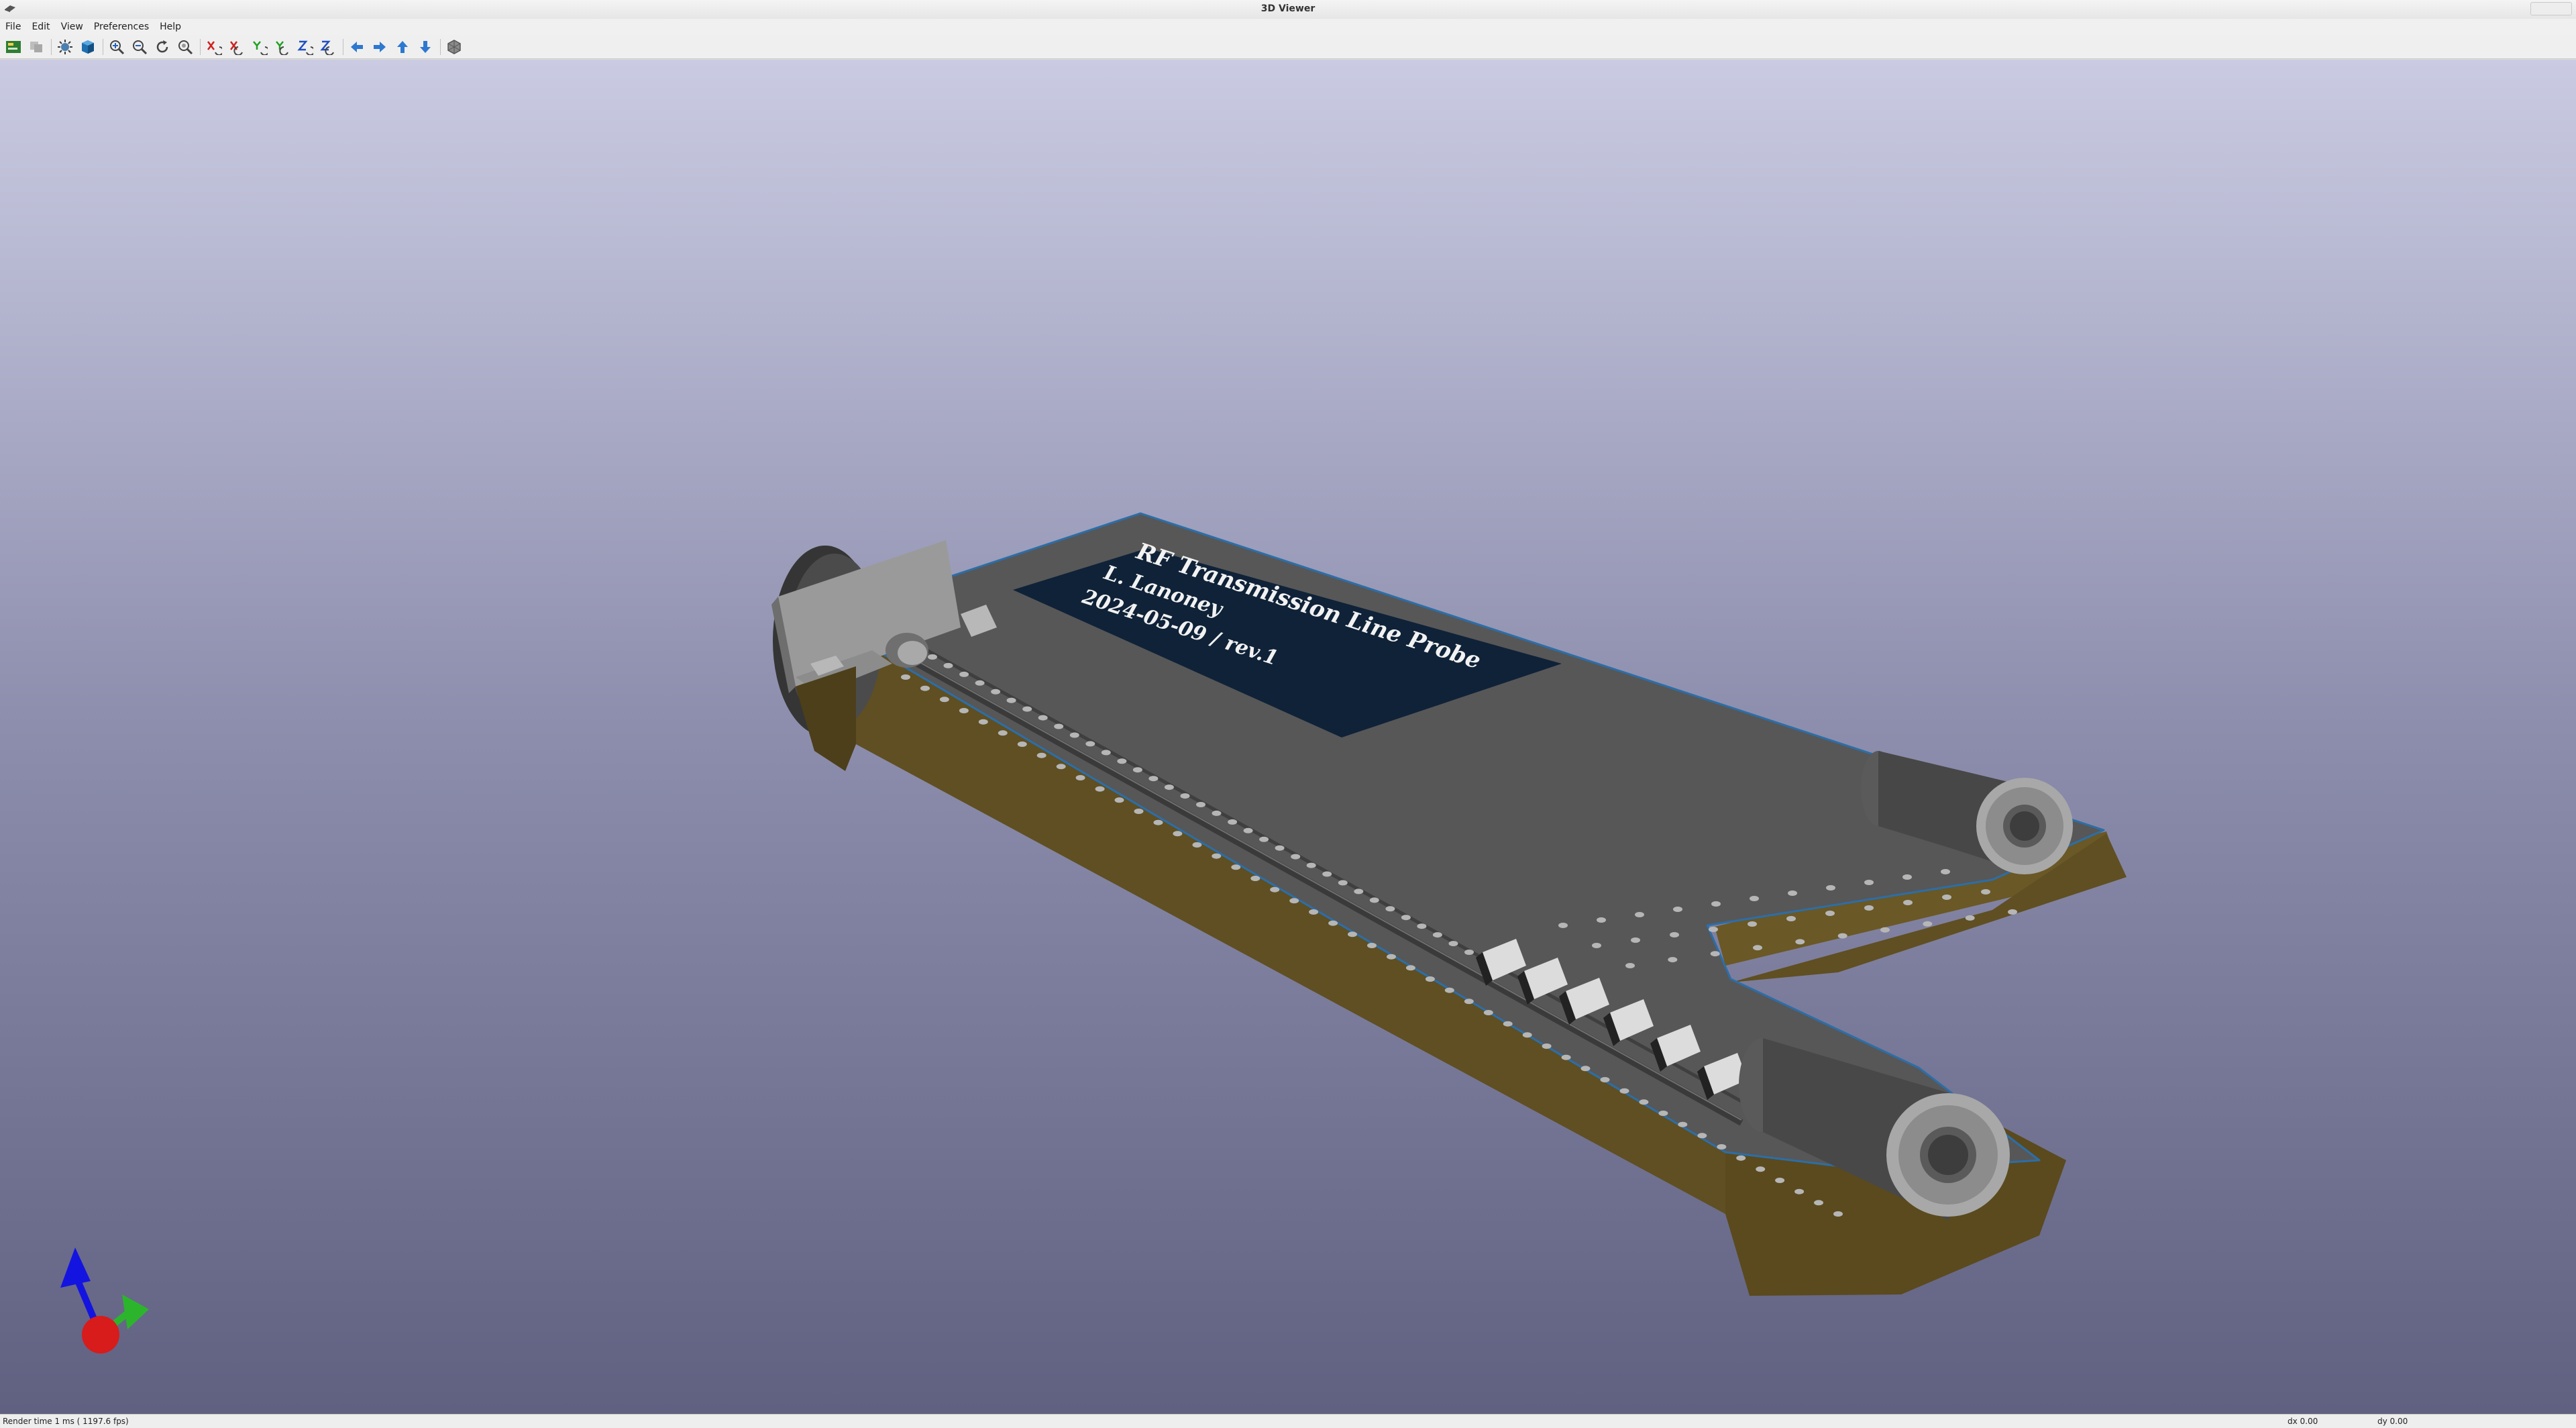 The width and height of the screenshot is (2576, 1428). Describe the element at coordinates (40, 27) in the screenshot. I see `menu-edit: Edit` at that location.